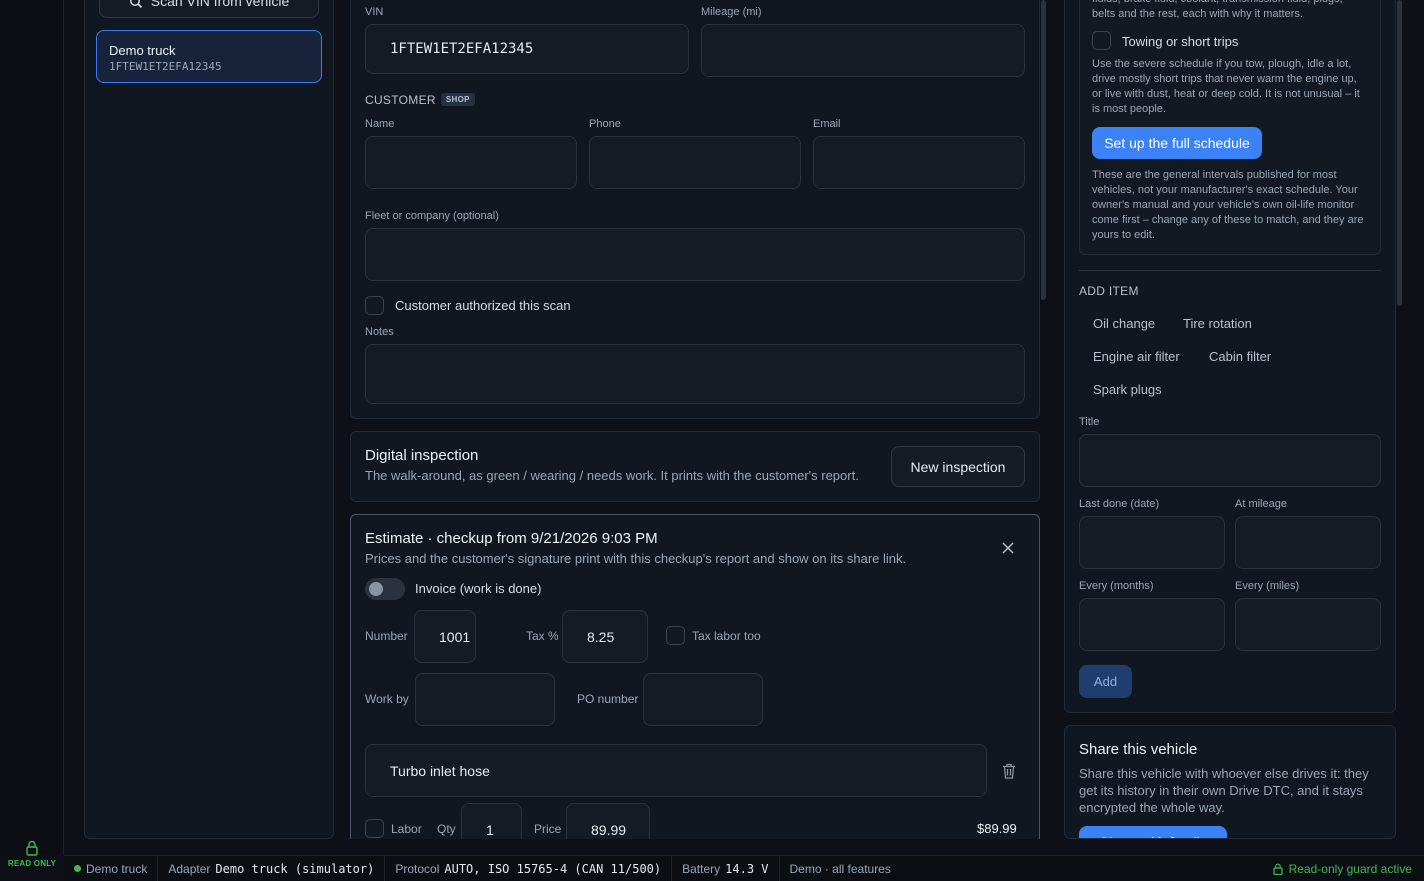 This screenshot has width=1424, height=881. Describe the element at coordinates (731, 12) in the screenshot. I see `mileage-label: Mileage (mi)` at that location.